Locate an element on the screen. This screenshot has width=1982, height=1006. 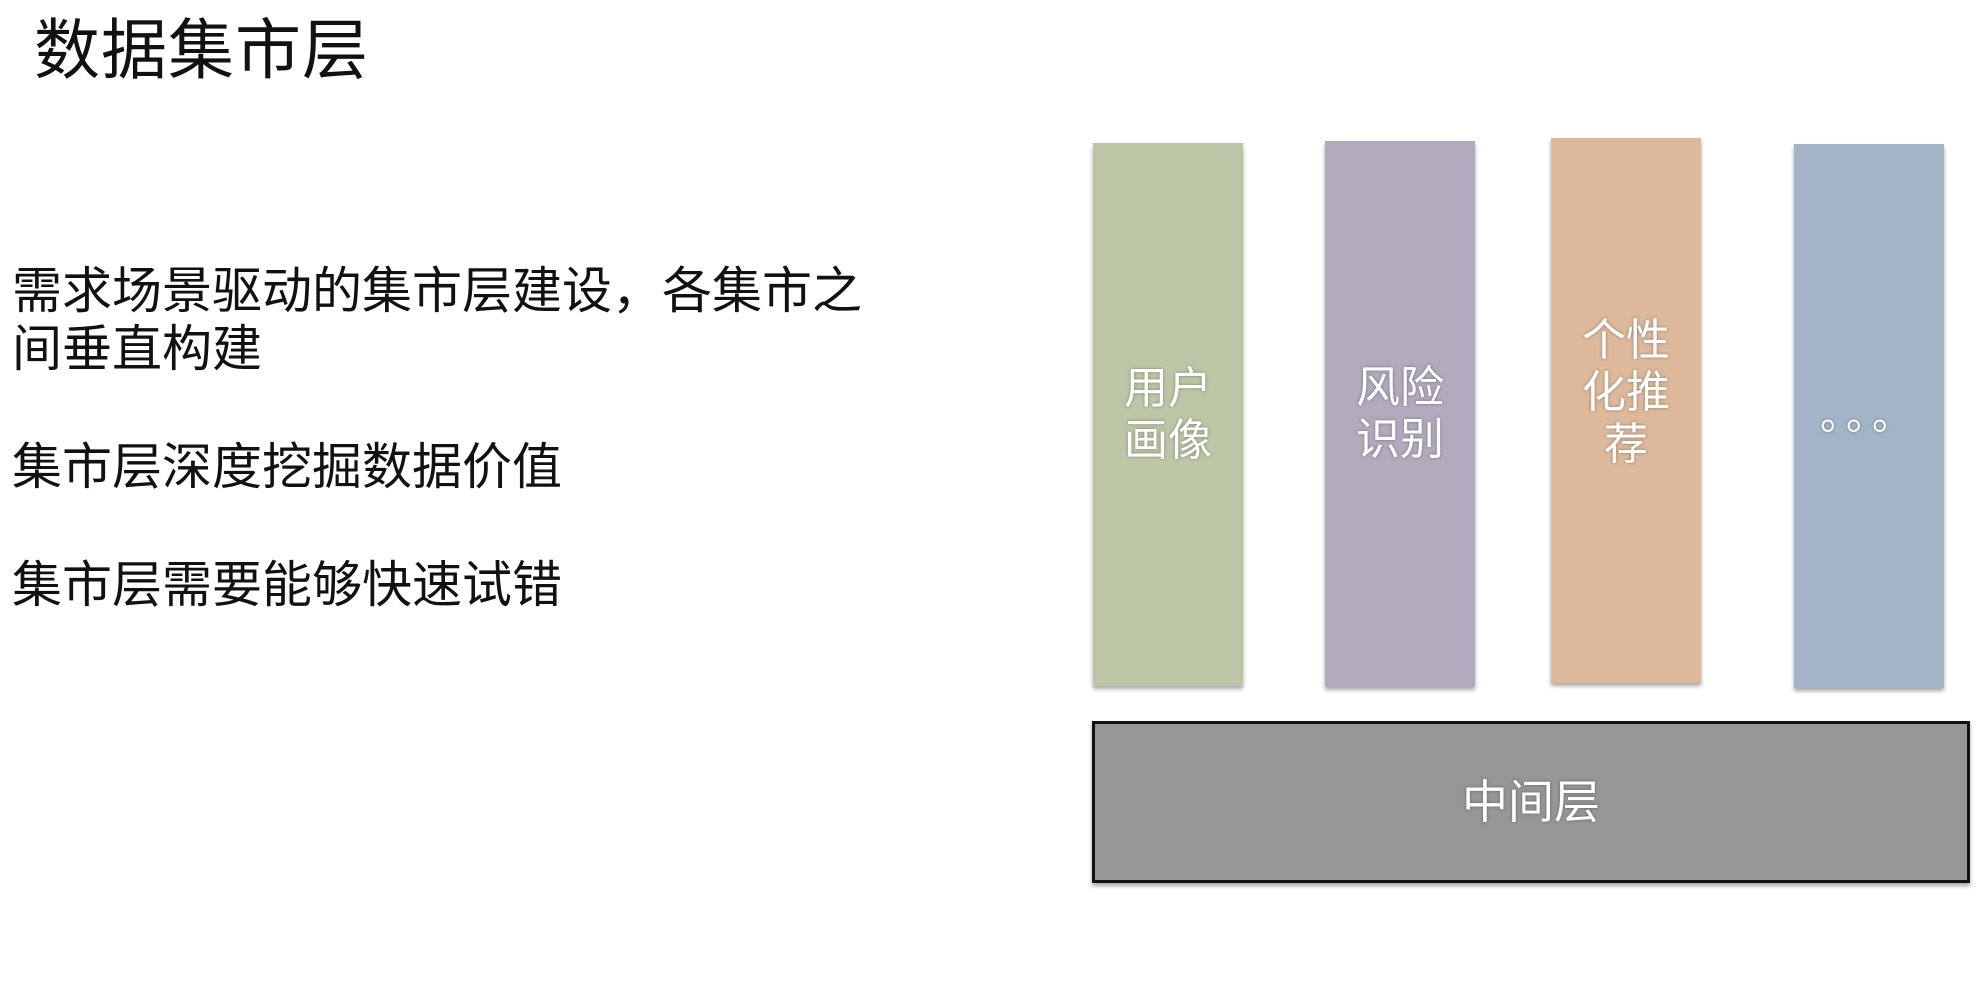
mart-user-profile: 用户画像 is located at coordinates (1168, 414).